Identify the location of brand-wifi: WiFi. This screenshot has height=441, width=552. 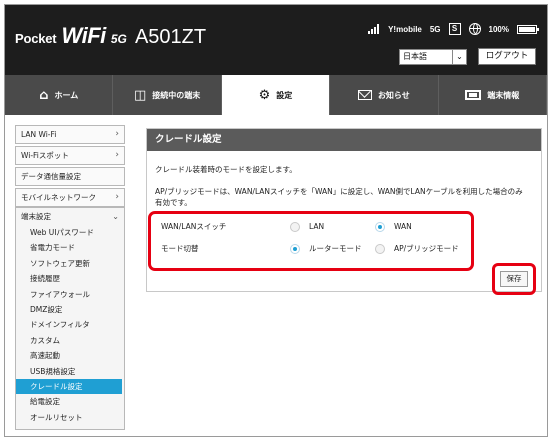
(84, 35).